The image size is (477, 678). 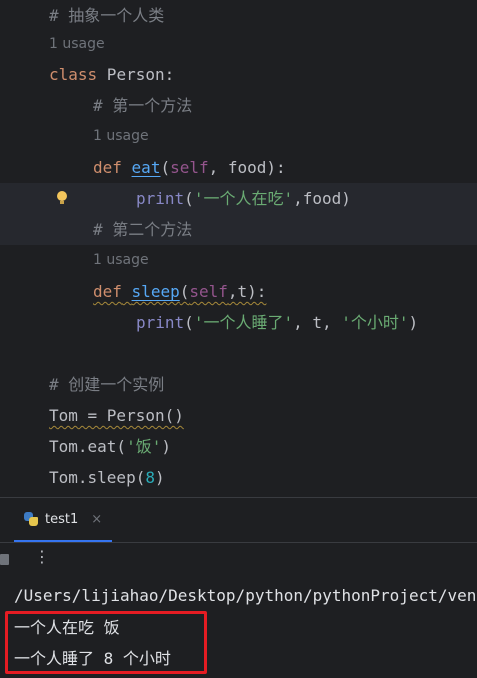 What do you see at coordinates (317, 322) in the screenshot?
I see `args: , t,` at bounding box center [317, 322].